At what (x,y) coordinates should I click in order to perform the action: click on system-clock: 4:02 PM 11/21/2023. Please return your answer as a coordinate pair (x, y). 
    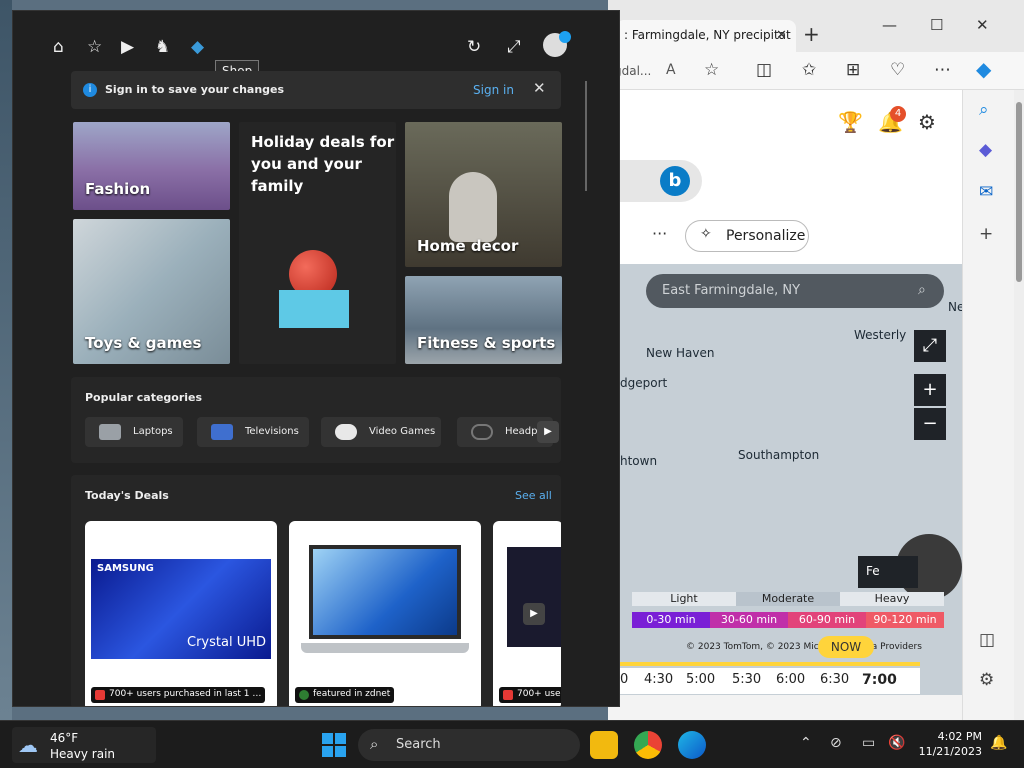
    Looking at the image, I should click on (947, 744).